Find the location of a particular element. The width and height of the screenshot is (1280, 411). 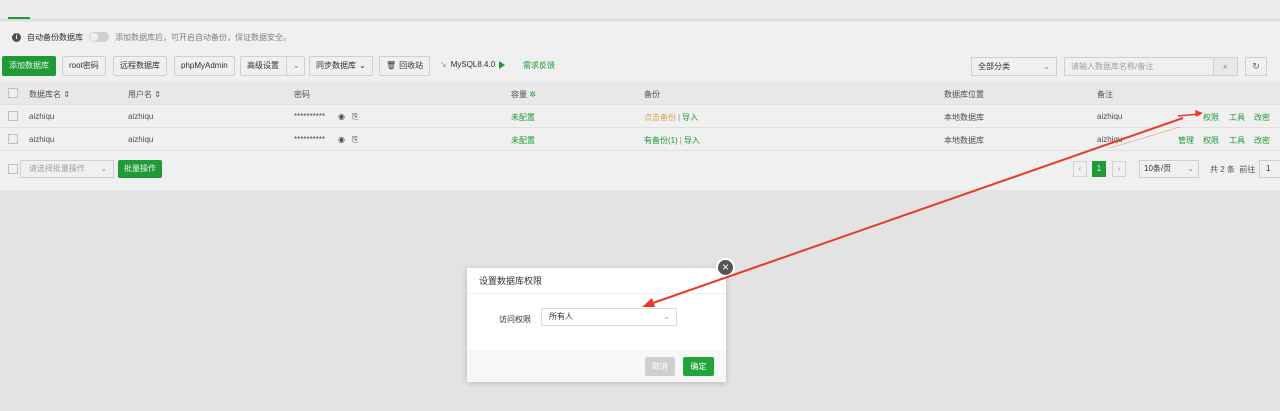

permission-dialog: 设置数据库权限 访问权限 所有人 ⌄ 取消 确定 is located at coordinates (596, 325).